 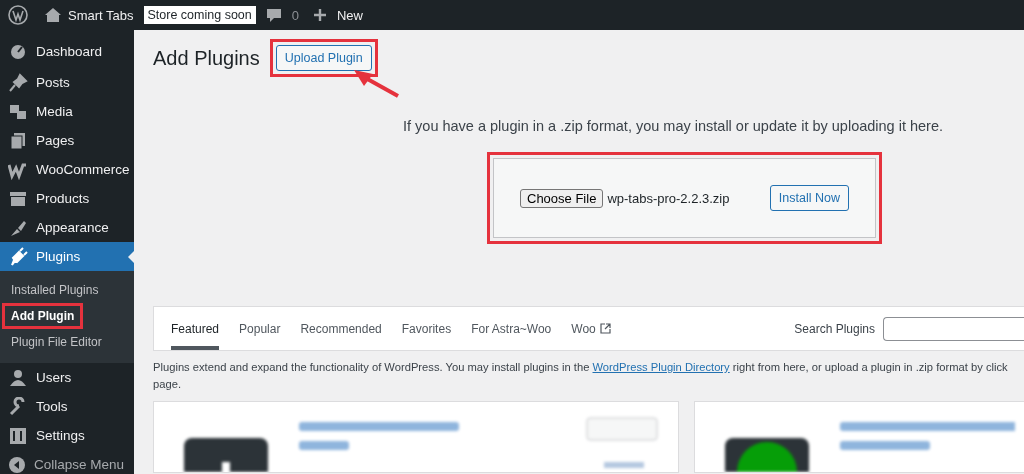 What do you see at coordinates (295, 15) in the screenshot?
I see `comment-count: 0` at bounding box center [295, 15].